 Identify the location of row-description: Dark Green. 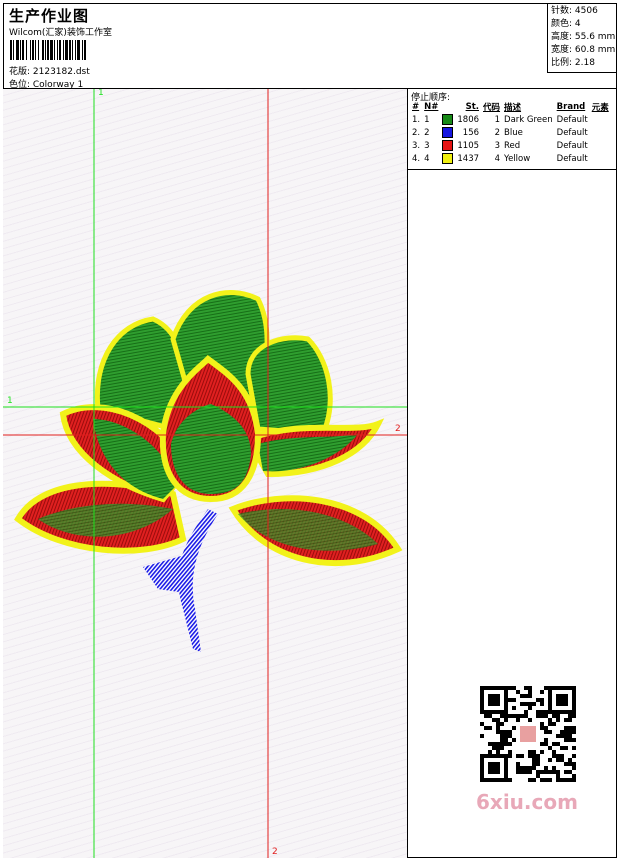
(528, 119).